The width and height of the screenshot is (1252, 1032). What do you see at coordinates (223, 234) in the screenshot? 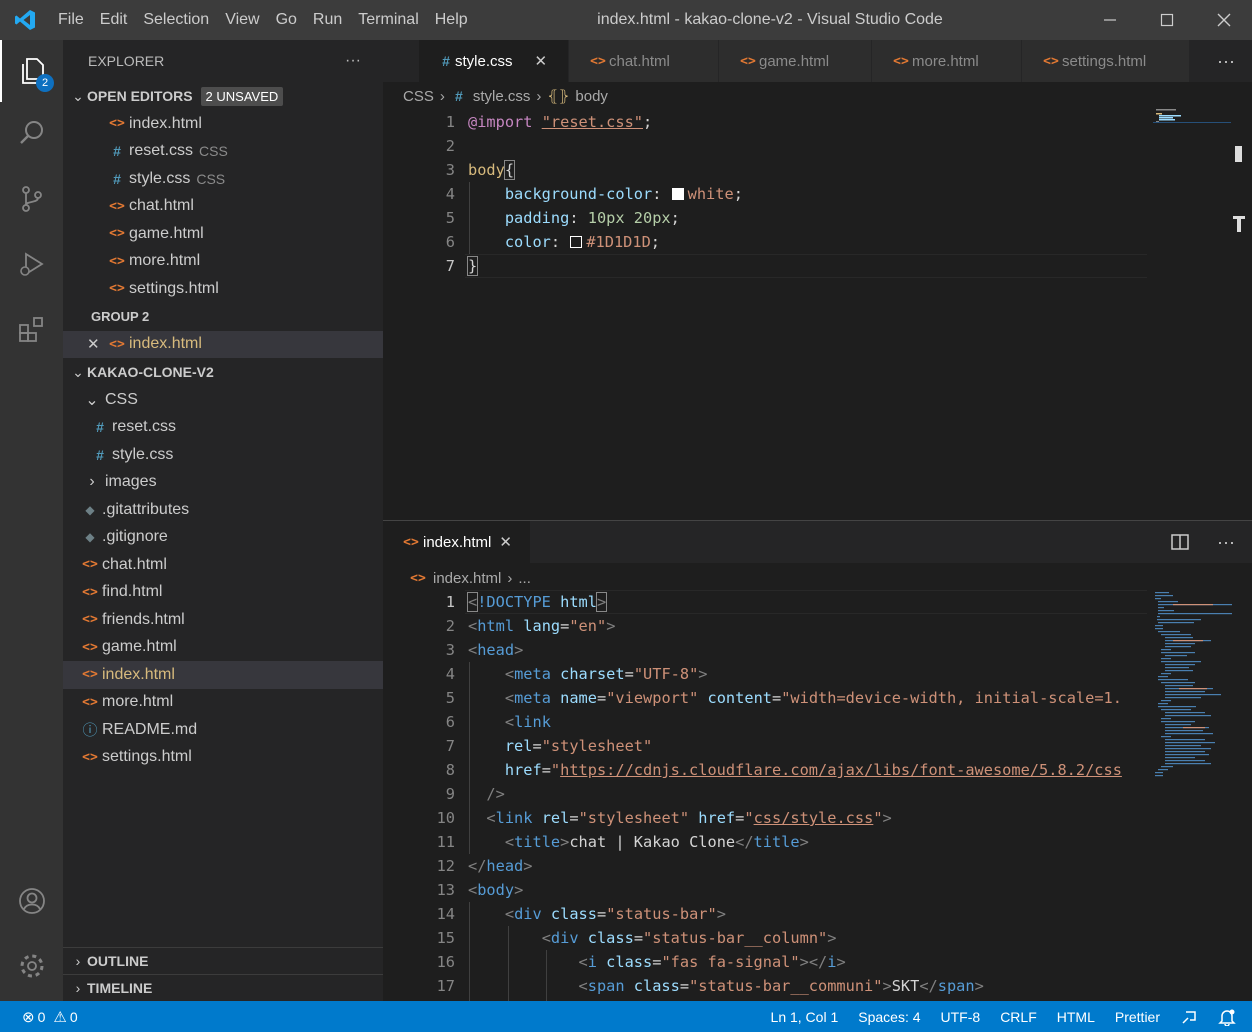
I see `open-editor-item: <> game.html` at bounding box center [223, 234].